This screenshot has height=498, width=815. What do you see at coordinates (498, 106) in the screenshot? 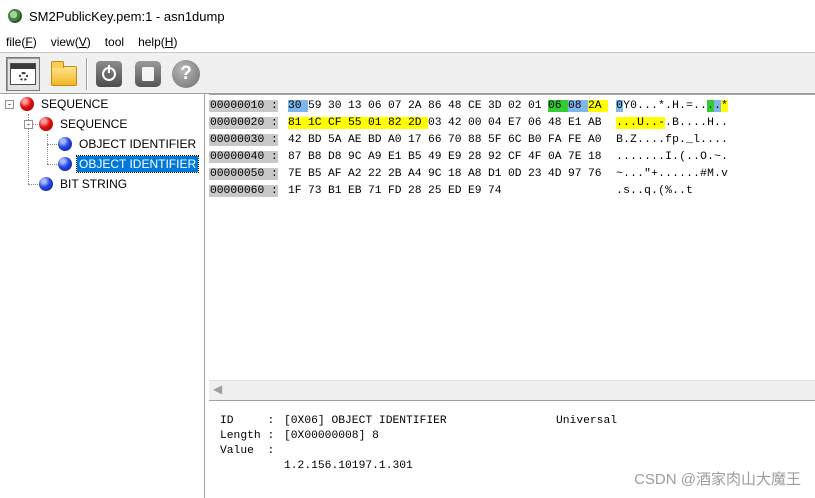
I see `hex-byte: 3D` at bounding box center [498, 106].